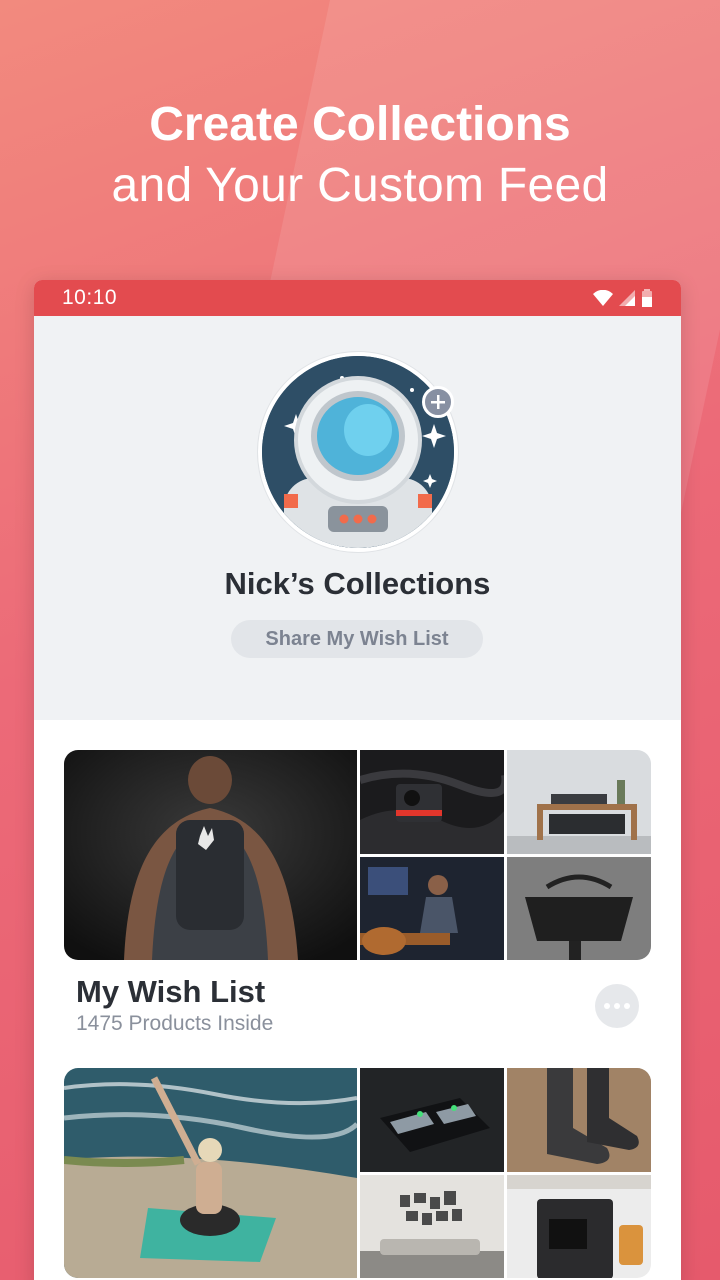 This screenshot has height=1280, width=720. I want to click on status-bar: 10:10, so click(357, 298).